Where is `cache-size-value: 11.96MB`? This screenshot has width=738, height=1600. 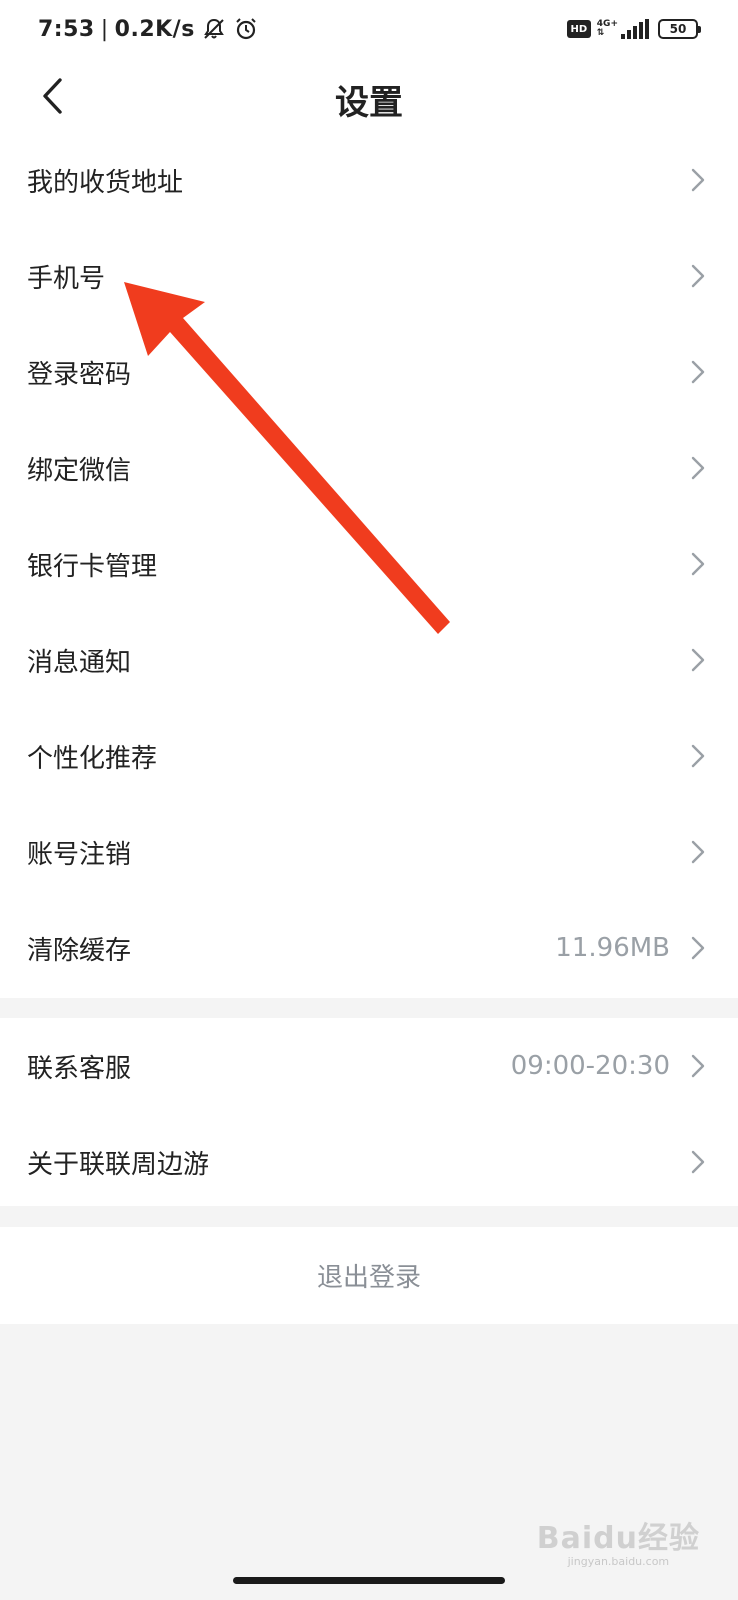 cache-size-value: 11.96MB is located at coordinates (612, 948).